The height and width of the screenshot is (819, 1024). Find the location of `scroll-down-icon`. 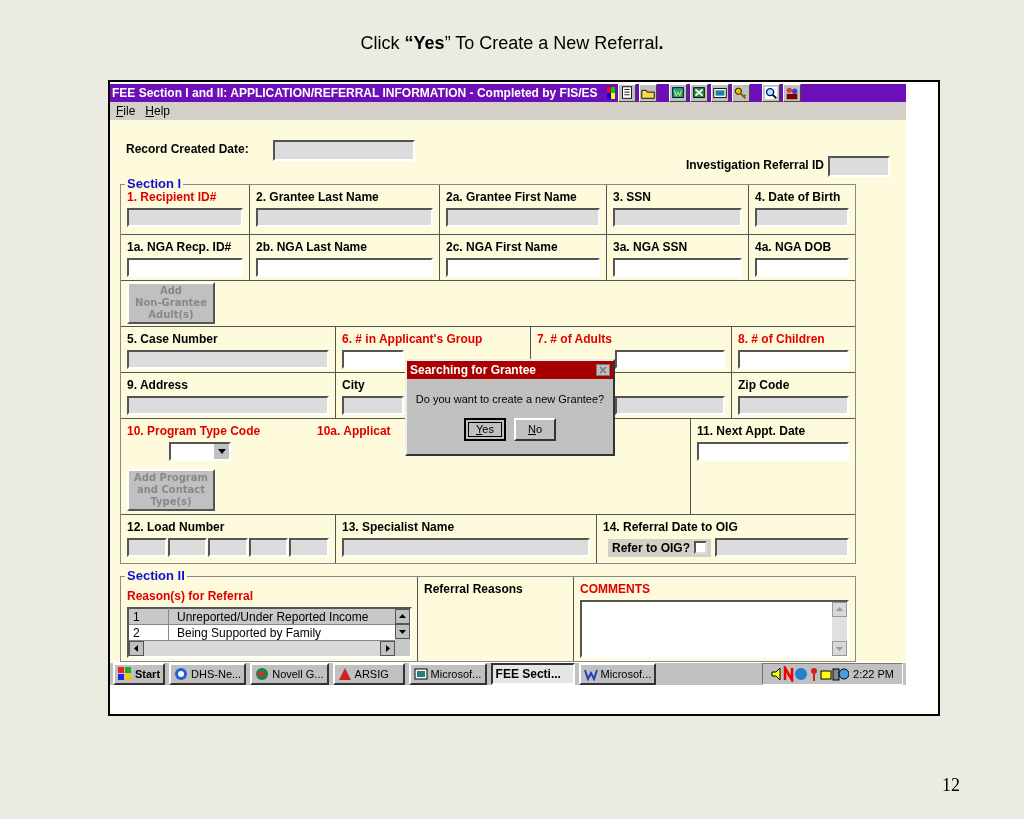

scroll-down-icon is located at coordinates (402, 631).